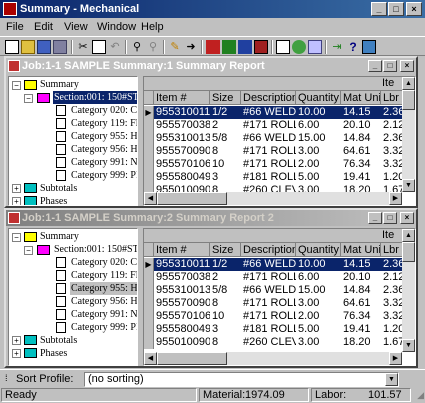  What do you see at coordinates (261, 47) in the screenshot?
I see `report-icon` at bounding box center [261, 47].